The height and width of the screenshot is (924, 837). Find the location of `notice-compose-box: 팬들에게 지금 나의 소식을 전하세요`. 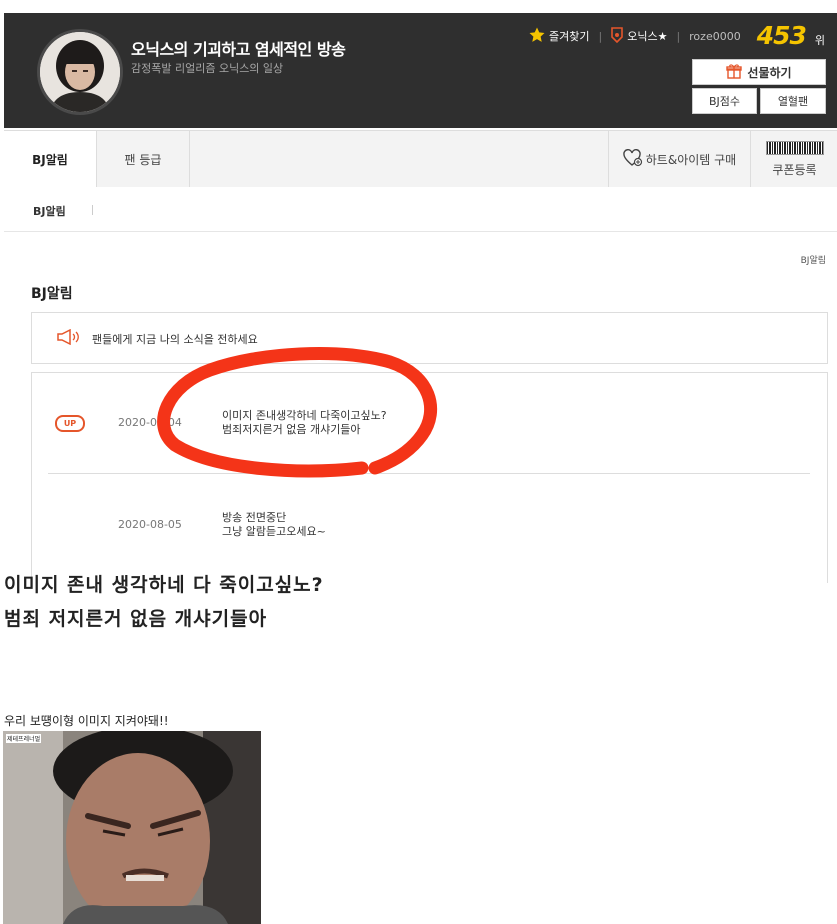

notice-compose-box: 팬들에게 지금 나의 소식을 전하세요 is located at coordinates (429, 338).